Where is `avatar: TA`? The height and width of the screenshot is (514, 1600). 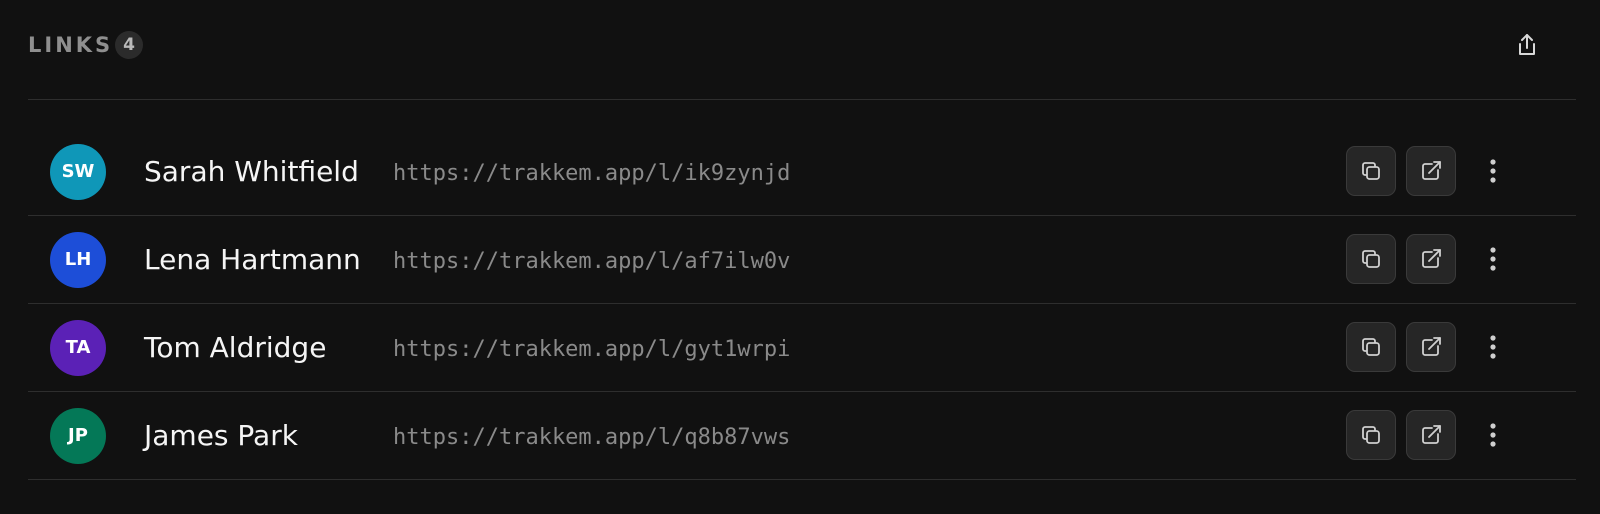 avatar: TA is located at coordinates (78, 348).